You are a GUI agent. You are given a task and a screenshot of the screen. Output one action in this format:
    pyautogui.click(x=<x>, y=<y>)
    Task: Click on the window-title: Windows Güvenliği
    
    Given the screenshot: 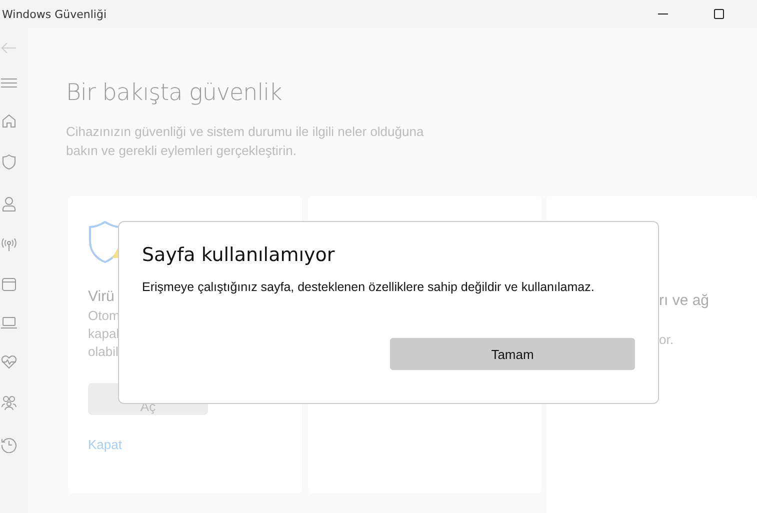 What is the action you would take?
    pyautogui.click(x=53, y=14)
    